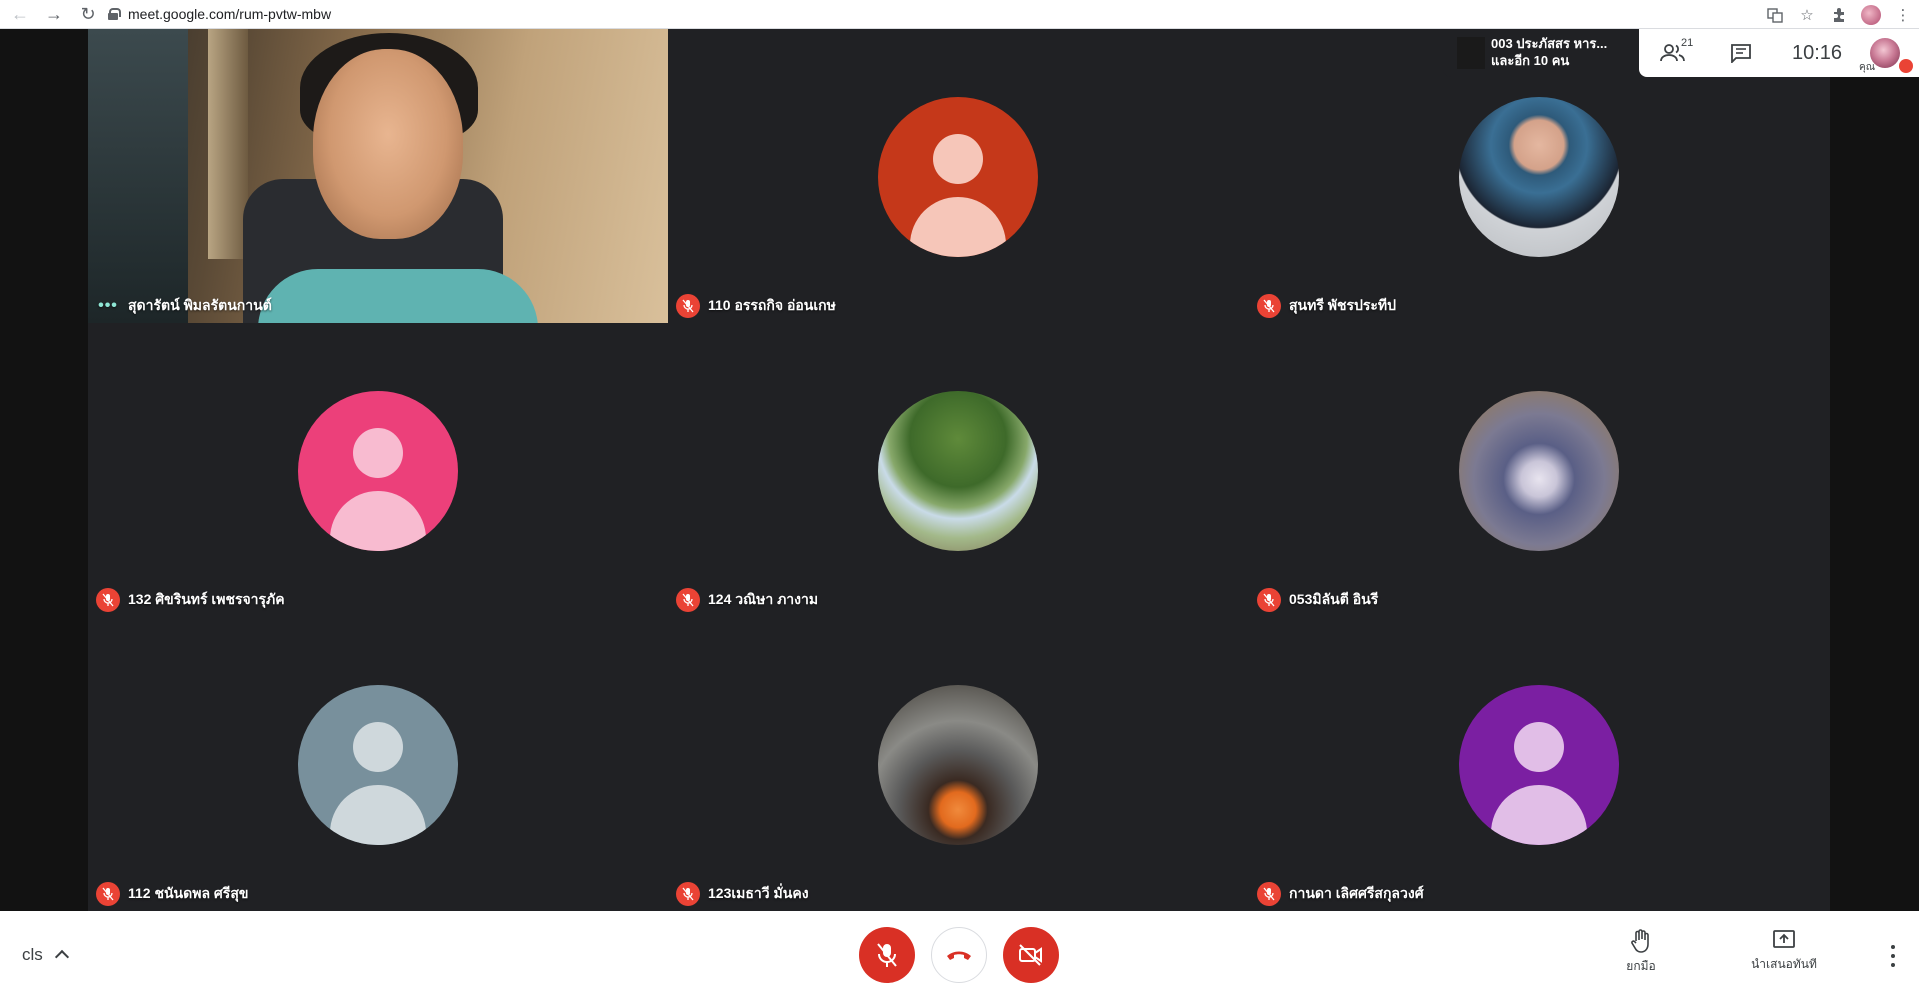  I want to click on presenter-info: 003 ประภัสสร หาร... และอีก 10 คน, so click(1541, 53).